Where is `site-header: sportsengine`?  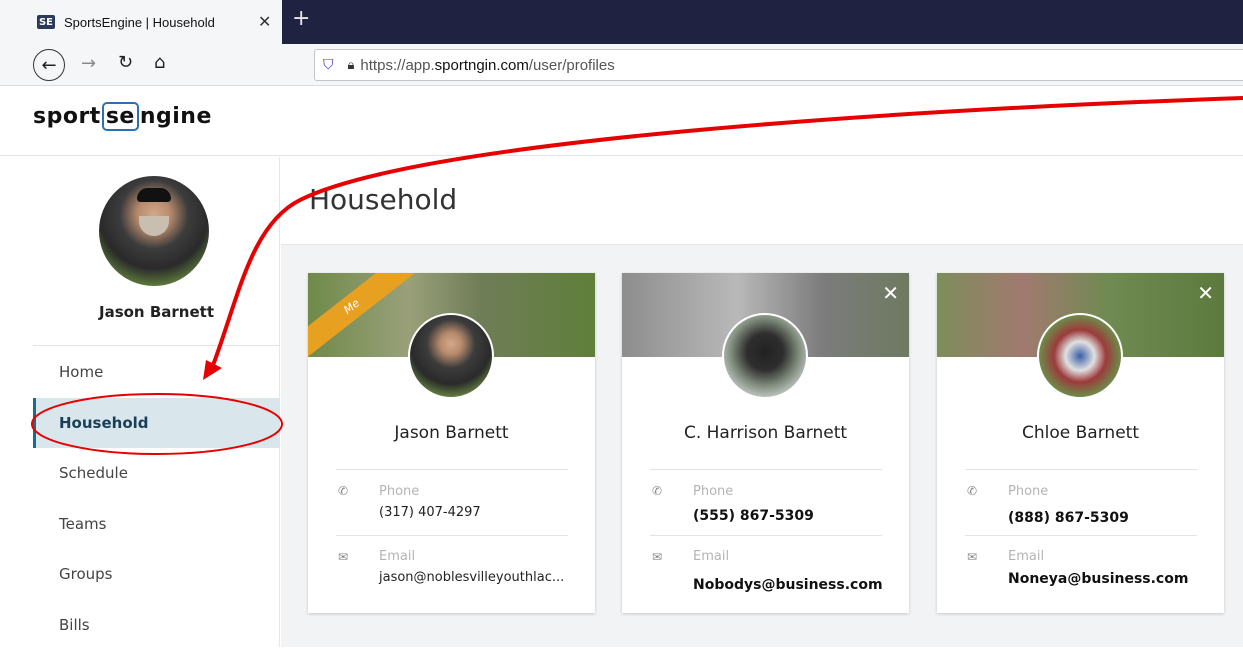 site-header: sportsengine is located at coordinates (621, 121).